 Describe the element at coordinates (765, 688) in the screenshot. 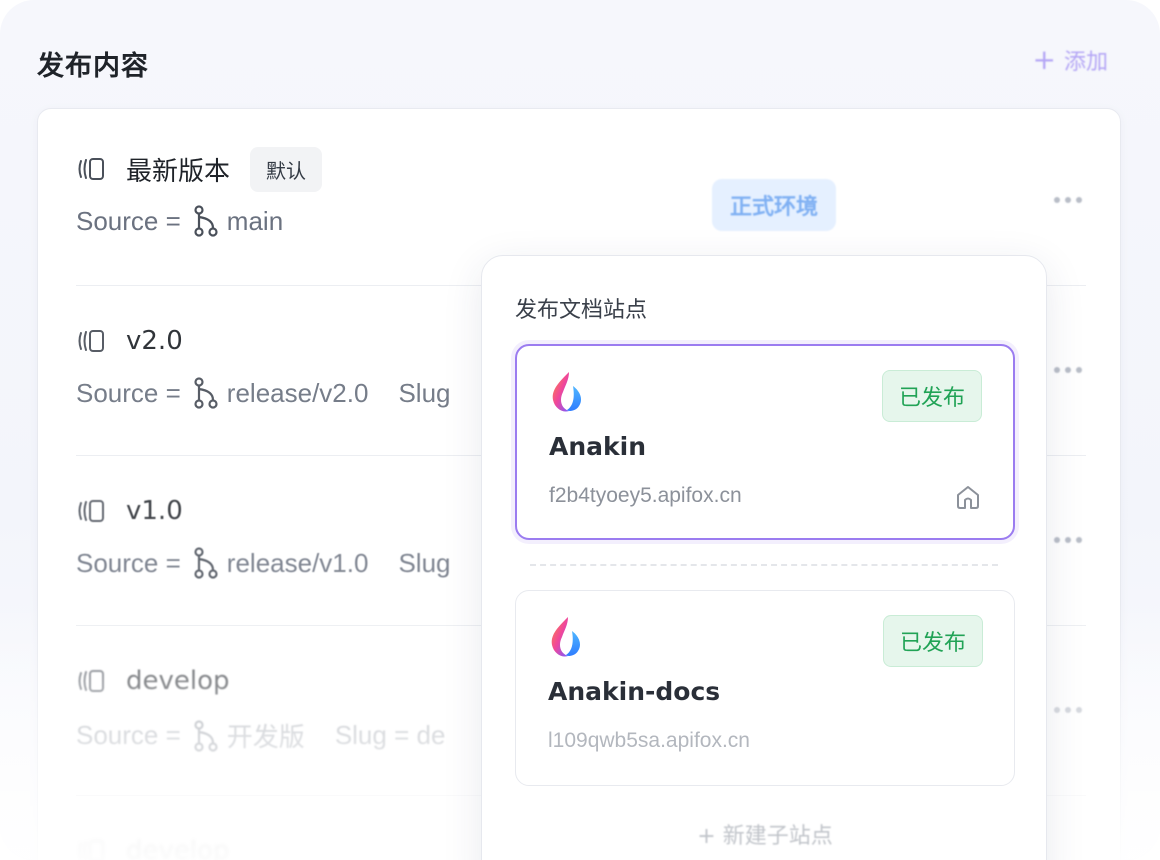

I see `site-card-anakin-docs: 已发布 Anakin-docs l109qwb5sa.apifox.cn` at that location.